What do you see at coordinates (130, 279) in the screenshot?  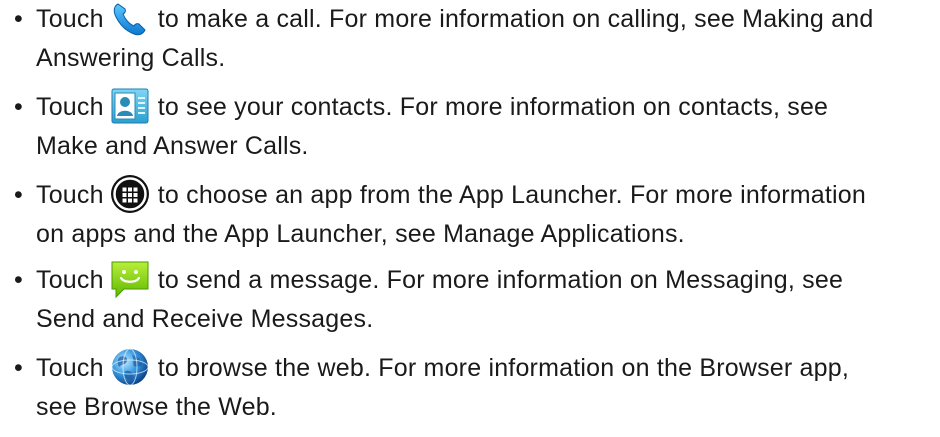 I see `messaging-icon` at bounding box center [130, 279].